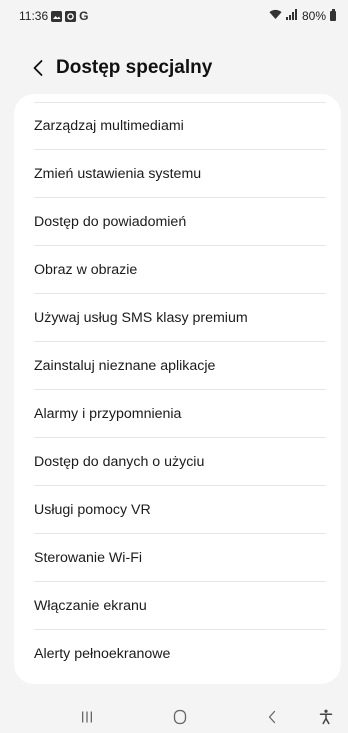  Describe the element at coordinates (57, 16) in the screenshot. I see `image-notification-icon` at that location.